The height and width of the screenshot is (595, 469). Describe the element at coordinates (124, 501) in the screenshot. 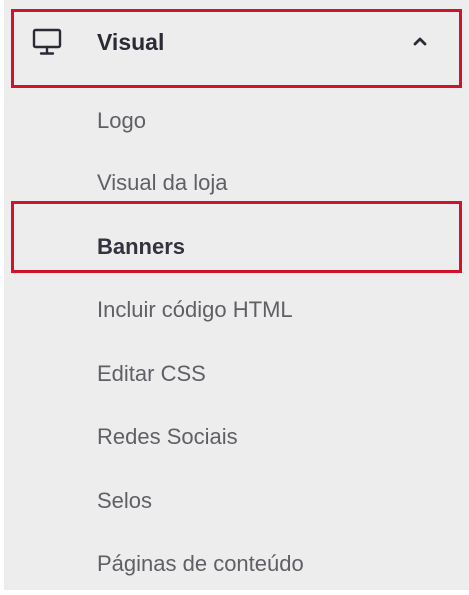

I see `menu-item-selos: Selos` at that location.